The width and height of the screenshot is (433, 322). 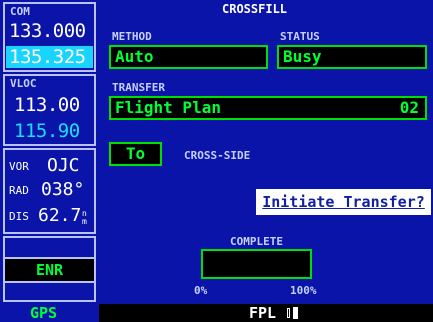 I want to click on direction-field: To, so click(x=135, y=154).